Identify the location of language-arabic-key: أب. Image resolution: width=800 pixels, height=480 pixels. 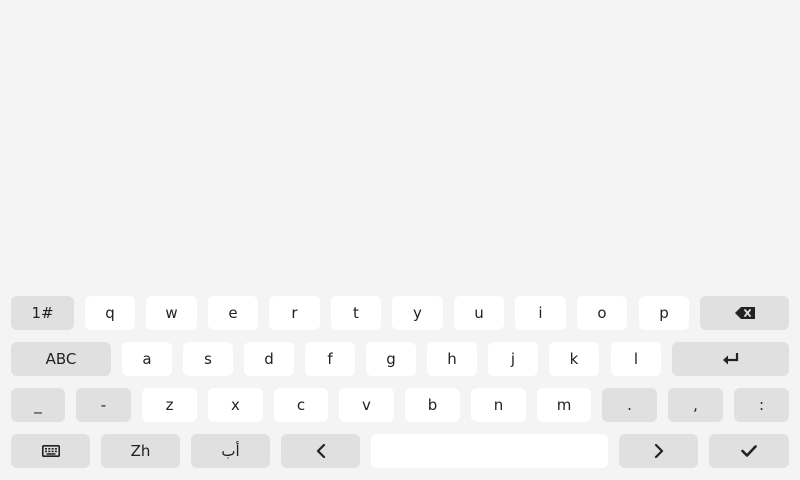
(230, 451).